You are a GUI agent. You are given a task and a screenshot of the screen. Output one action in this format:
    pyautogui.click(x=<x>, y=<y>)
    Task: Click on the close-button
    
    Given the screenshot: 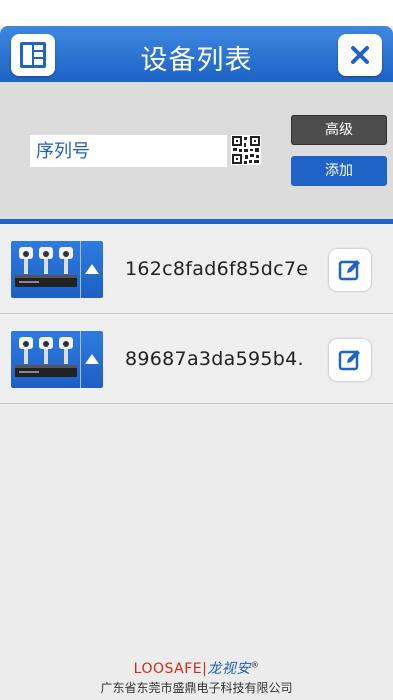 What is the action you would take?
    pyautogui.click(x=360, y=55)
    